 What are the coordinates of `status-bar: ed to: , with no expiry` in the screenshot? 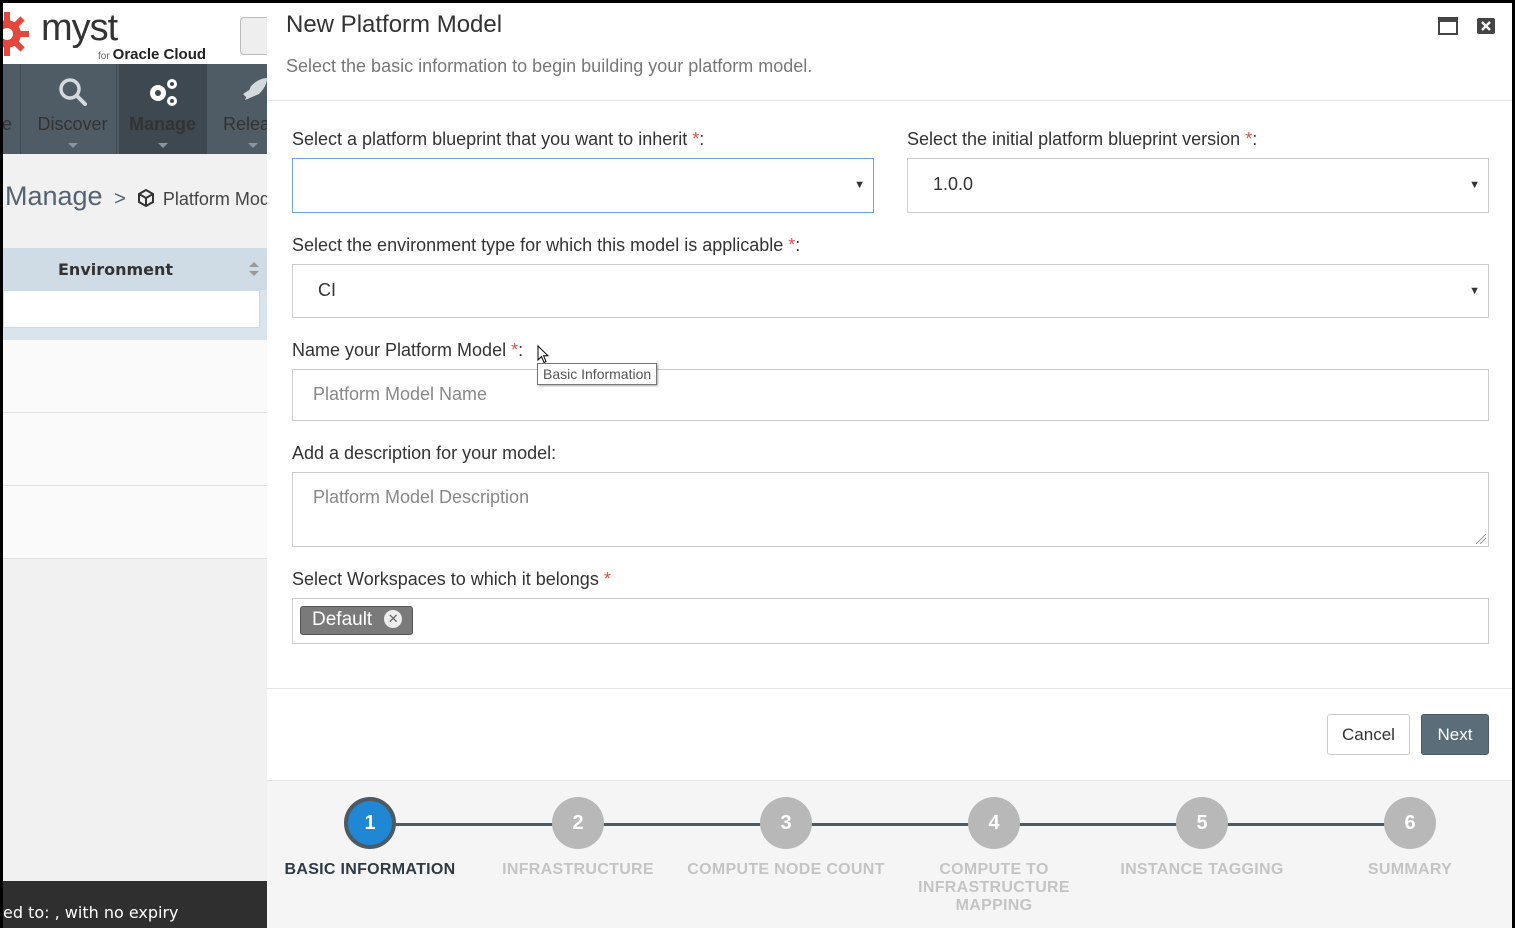 It's located at (135, 904).